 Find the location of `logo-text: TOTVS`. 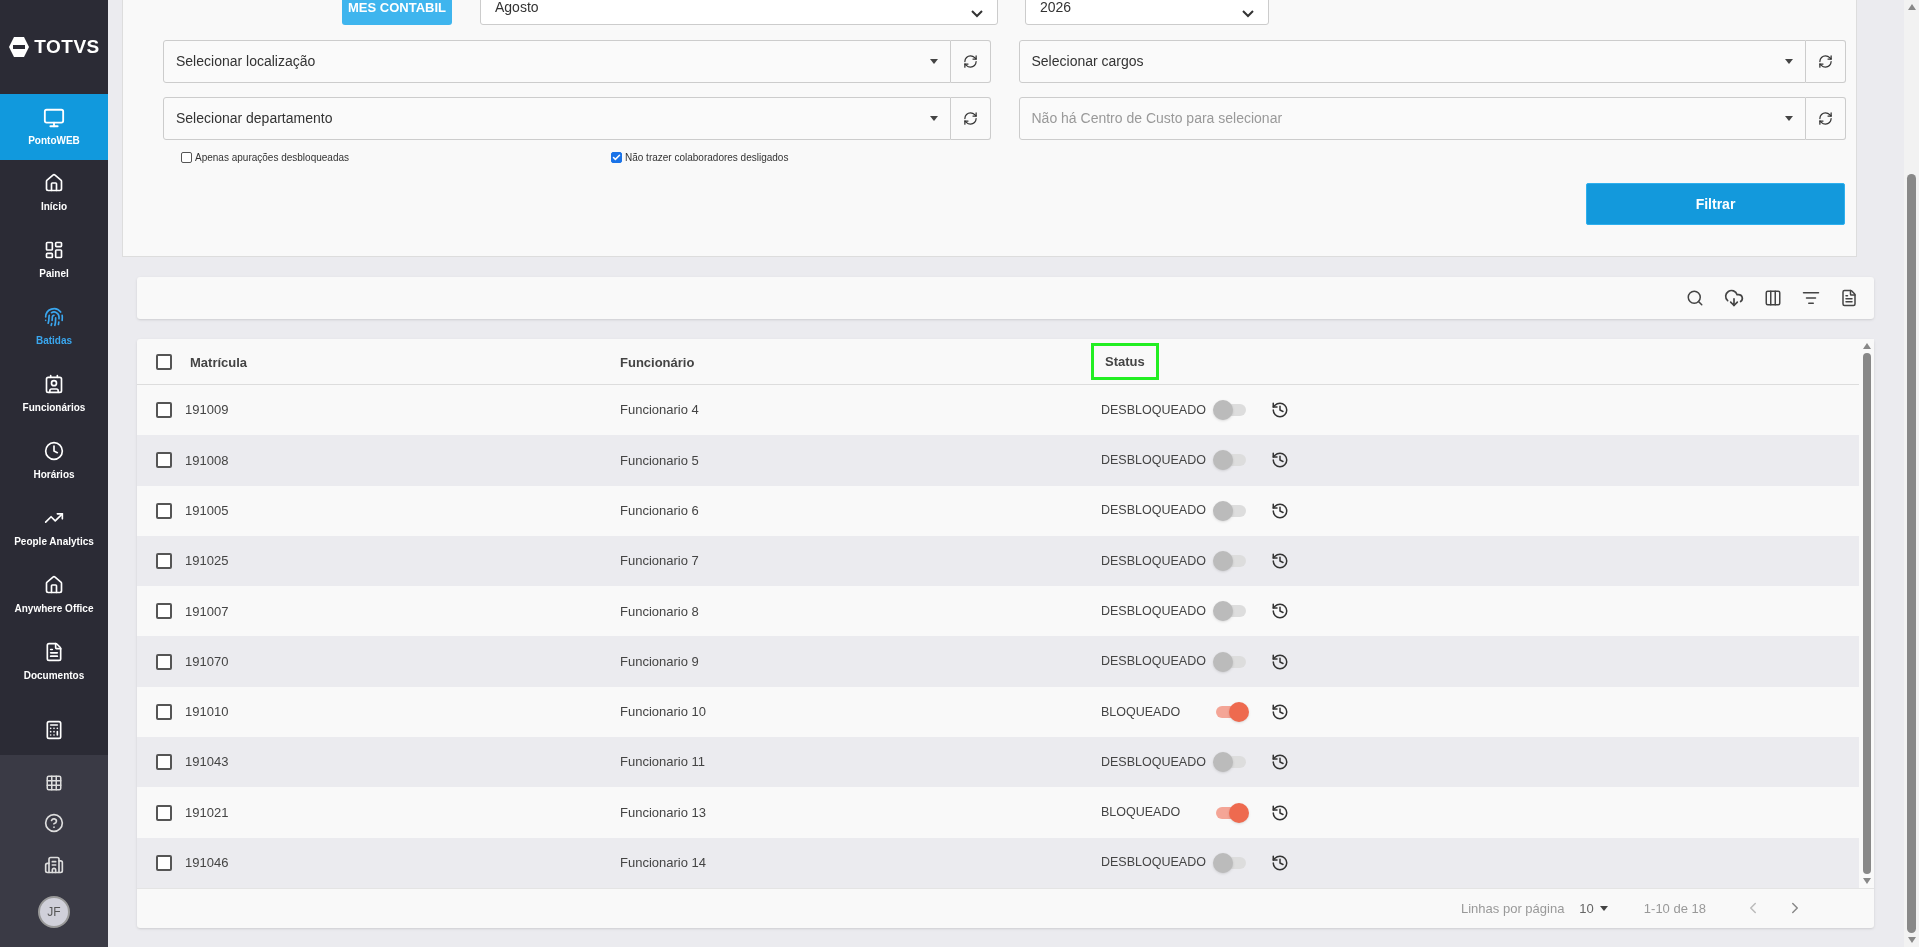

logo-text: TOTVS is located at coordinates (67, 46).